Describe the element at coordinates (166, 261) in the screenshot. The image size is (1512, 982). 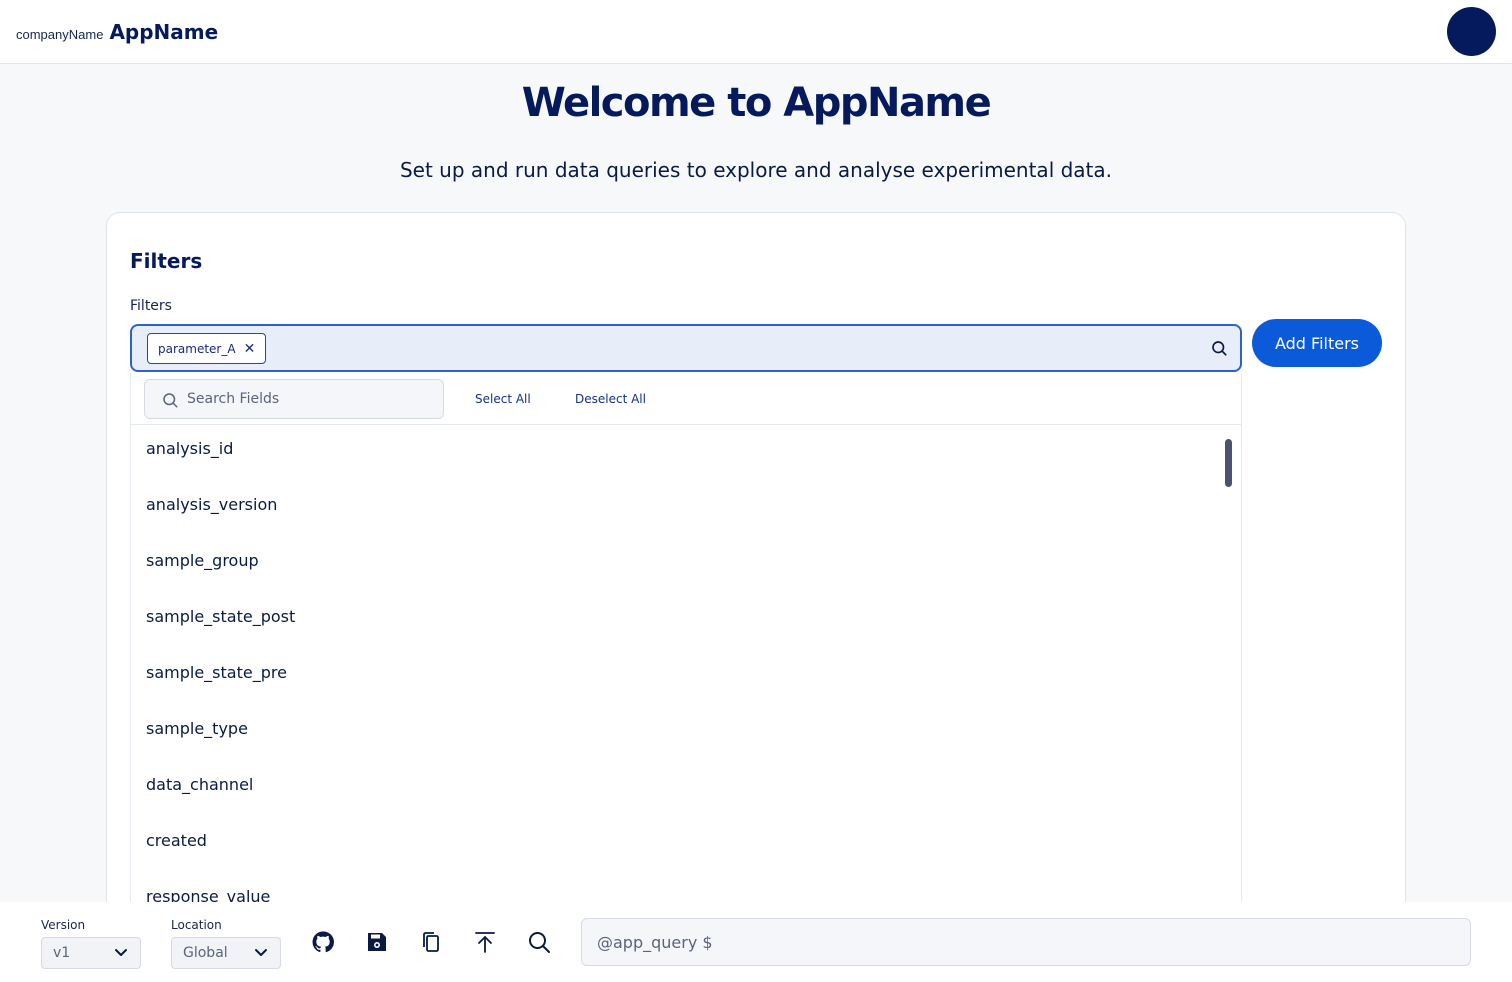
I see `filters-section-title: Filters` at that location.